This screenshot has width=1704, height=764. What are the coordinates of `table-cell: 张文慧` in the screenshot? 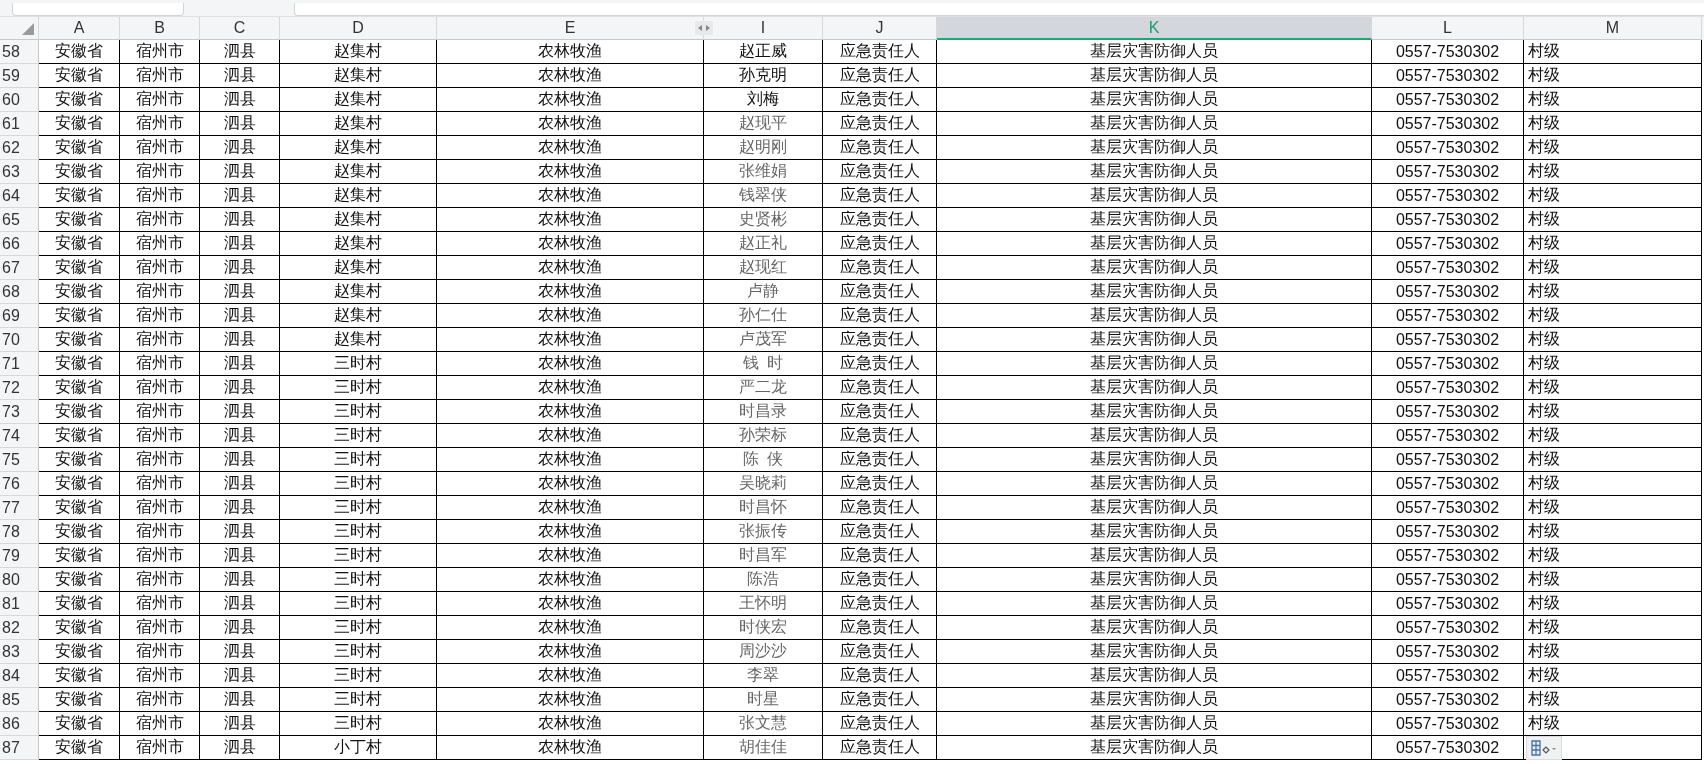 It's located at (763, 724).